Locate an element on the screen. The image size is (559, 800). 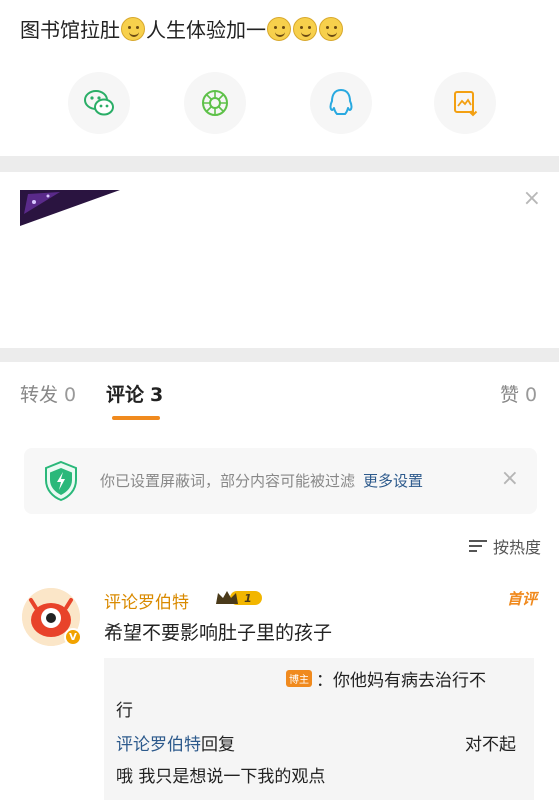
level-number: 1 is located at coordinates (248, 598).